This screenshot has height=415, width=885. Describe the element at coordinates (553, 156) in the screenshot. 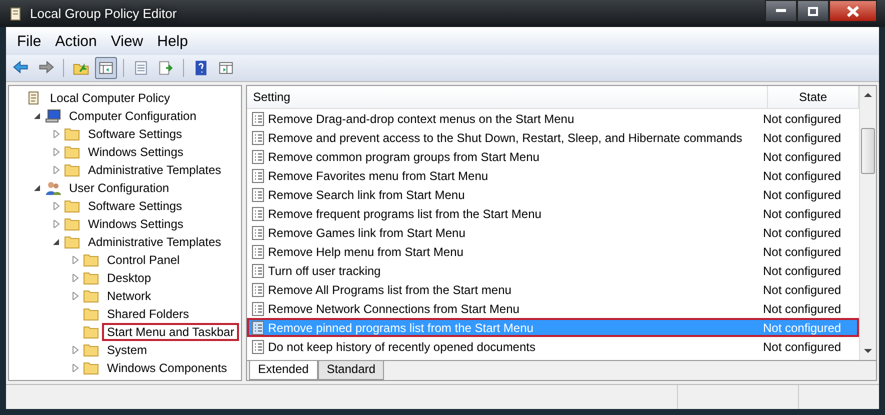

I see `table-row: Remove common program groups from Start Menu Not configured` at that location.